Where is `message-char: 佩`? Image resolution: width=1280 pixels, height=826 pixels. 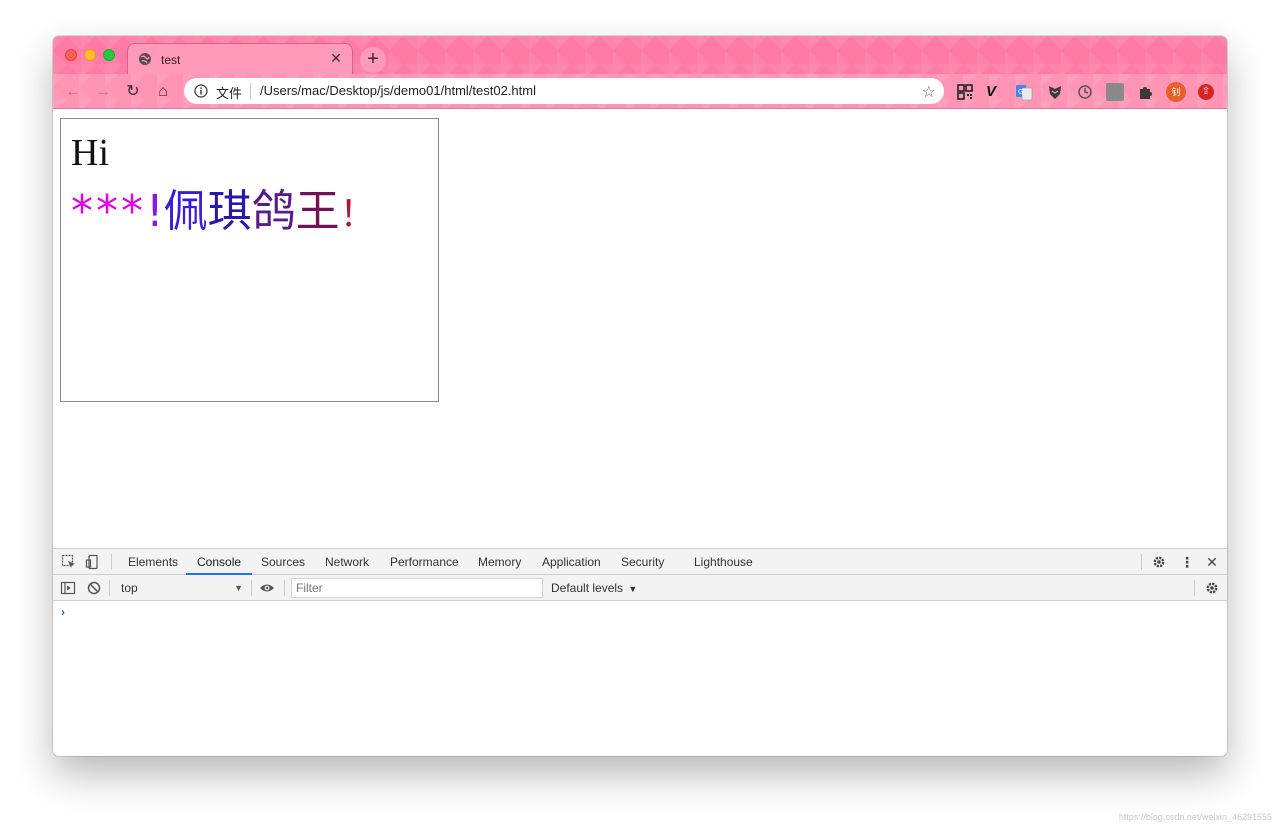 message-char: 佩 is located at coordinates (185, 211).